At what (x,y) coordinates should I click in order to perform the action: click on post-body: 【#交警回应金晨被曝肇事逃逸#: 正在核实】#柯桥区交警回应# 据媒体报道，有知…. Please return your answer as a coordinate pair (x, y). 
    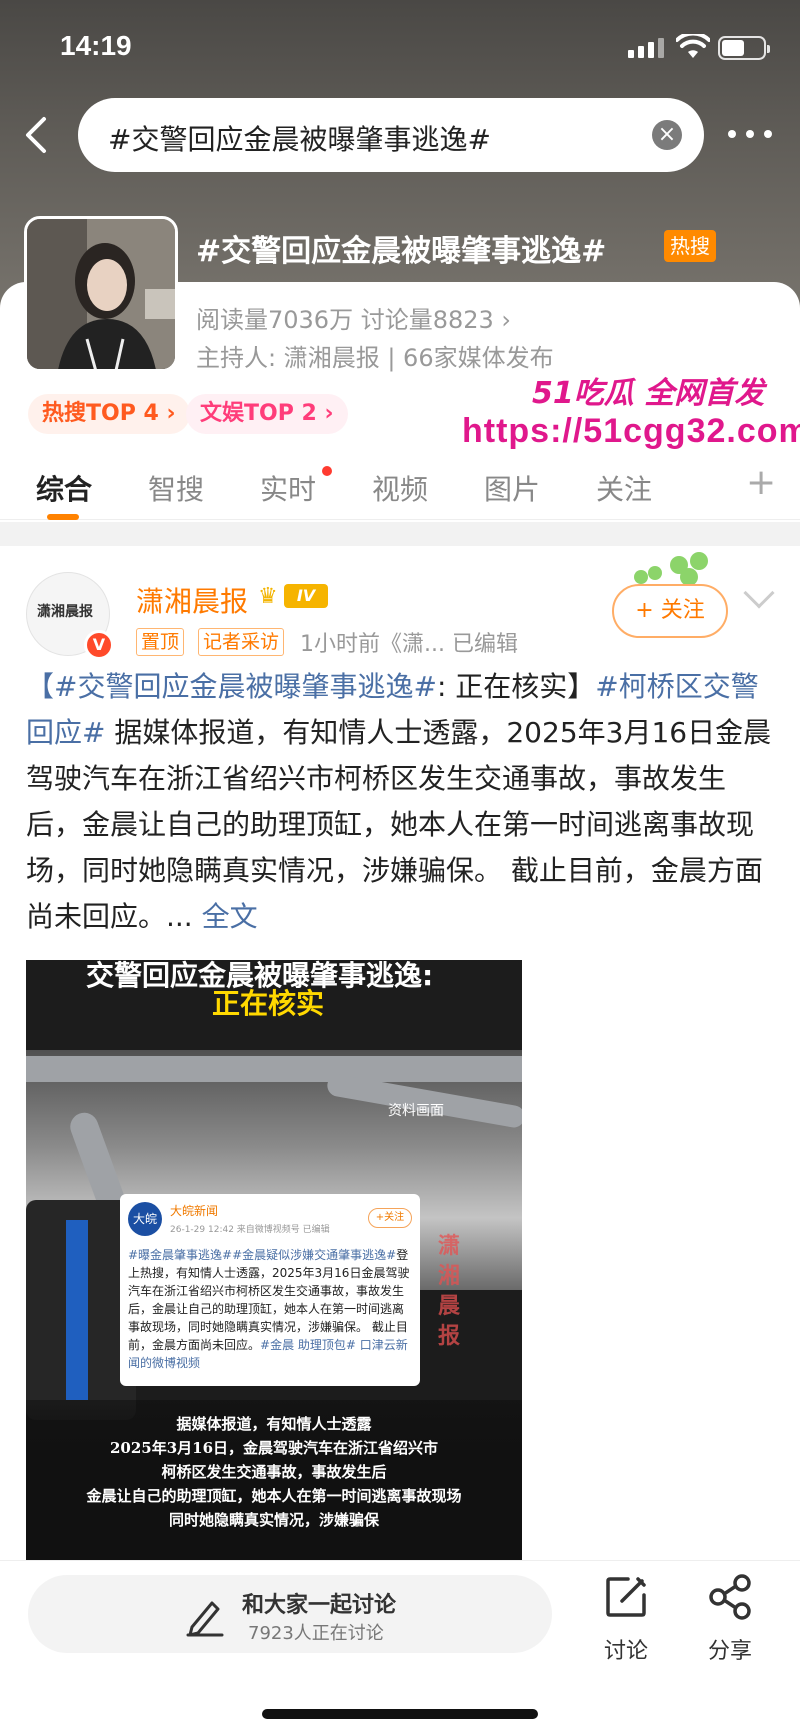
    Looking at the image, I should click on (401, 802).